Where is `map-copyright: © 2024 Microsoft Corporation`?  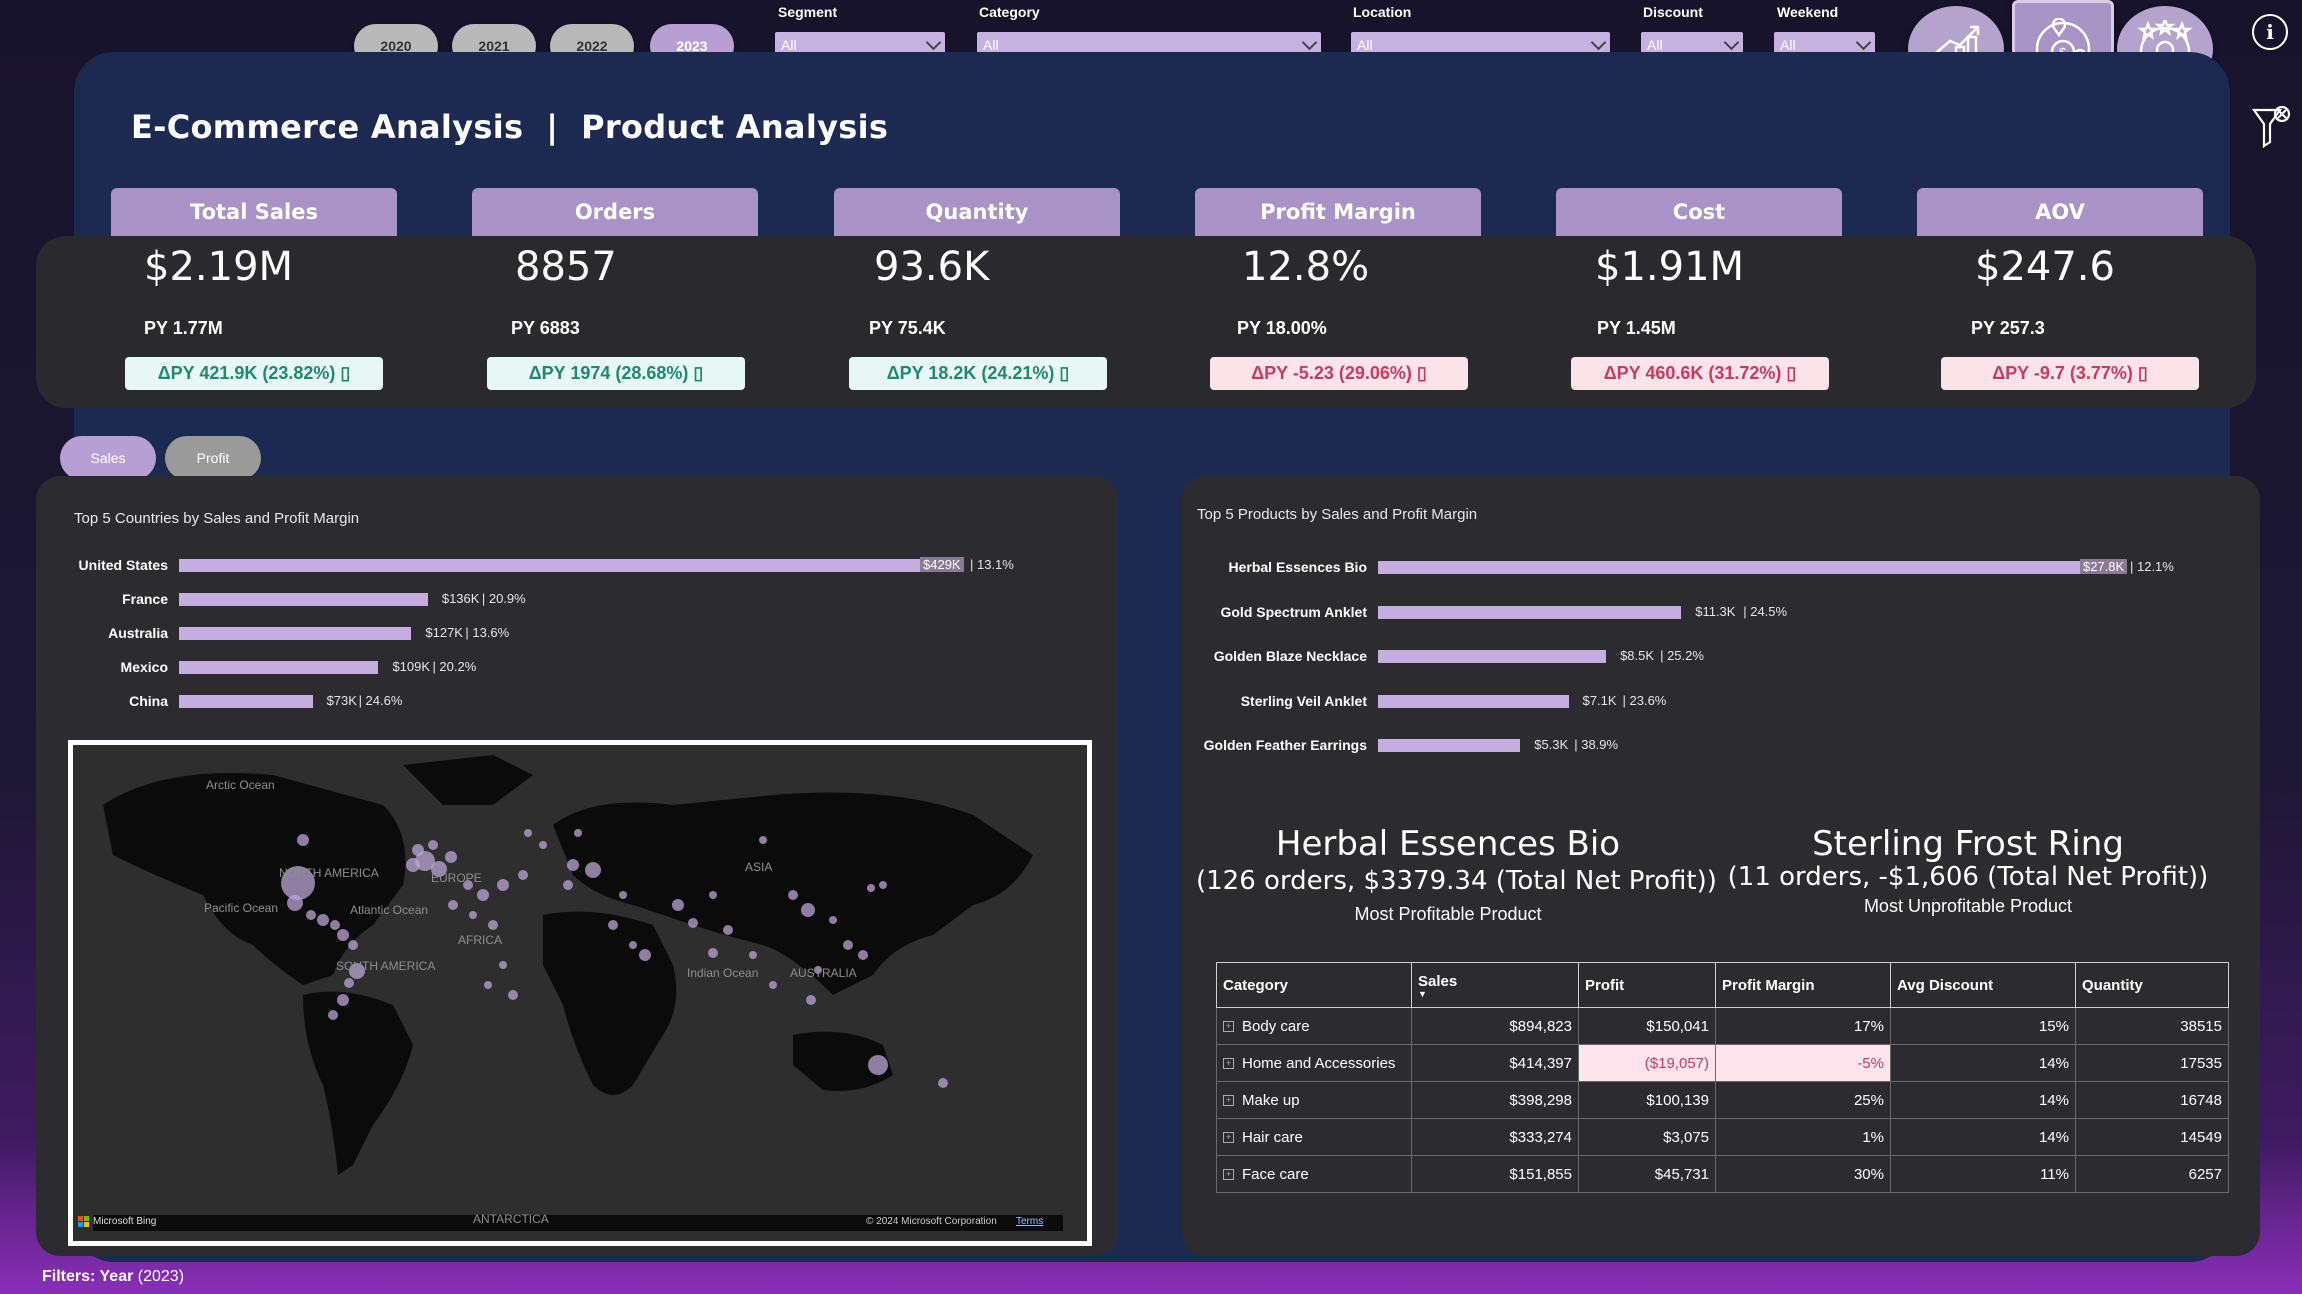 map-copyright: © 2024 Microsoft Corporation is located at coordinates (931, 1221).